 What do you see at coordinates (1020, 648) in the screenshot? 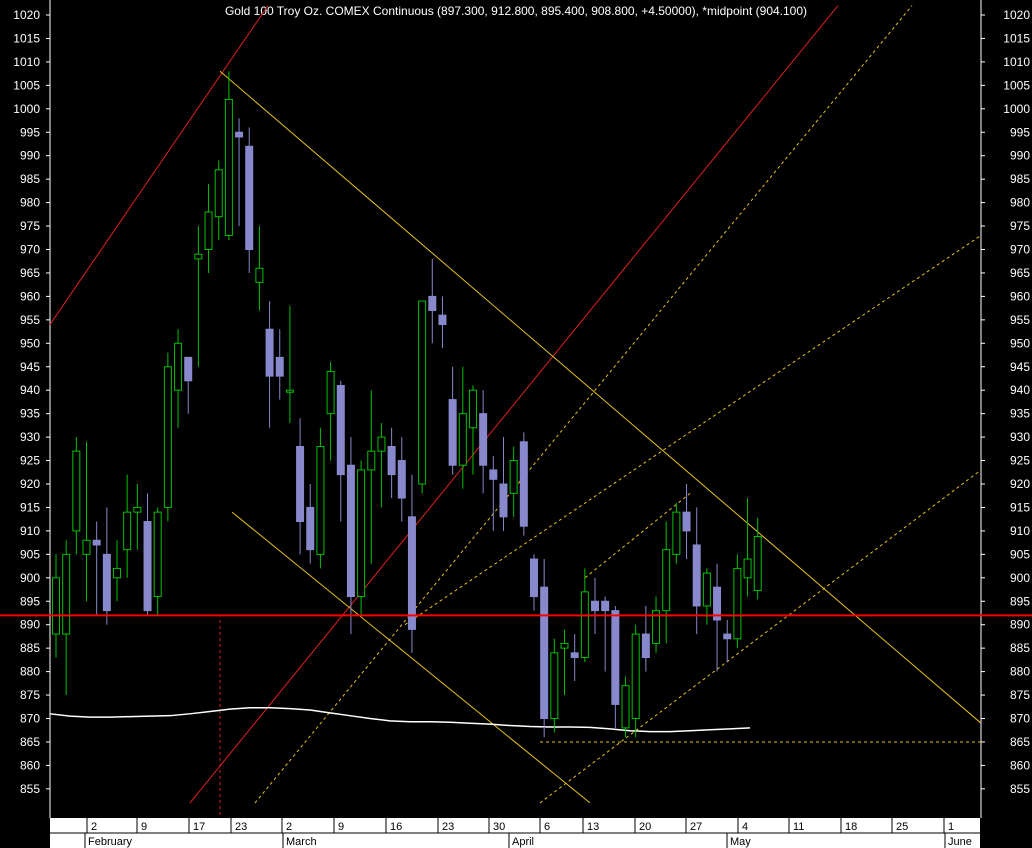
I see `y-tick-label: 885` at bounding box center [1020, 648].